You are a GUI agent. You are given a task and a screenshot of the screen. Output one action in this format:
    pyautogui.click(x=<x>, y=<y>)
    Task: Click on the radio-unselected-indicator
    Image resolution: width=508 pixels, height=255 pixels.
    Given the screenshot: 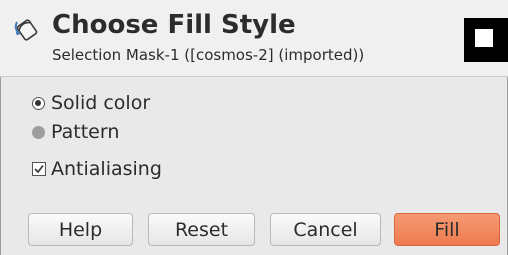 What is the action you would take?
    pyautogui.click(x=38, y=132)
    